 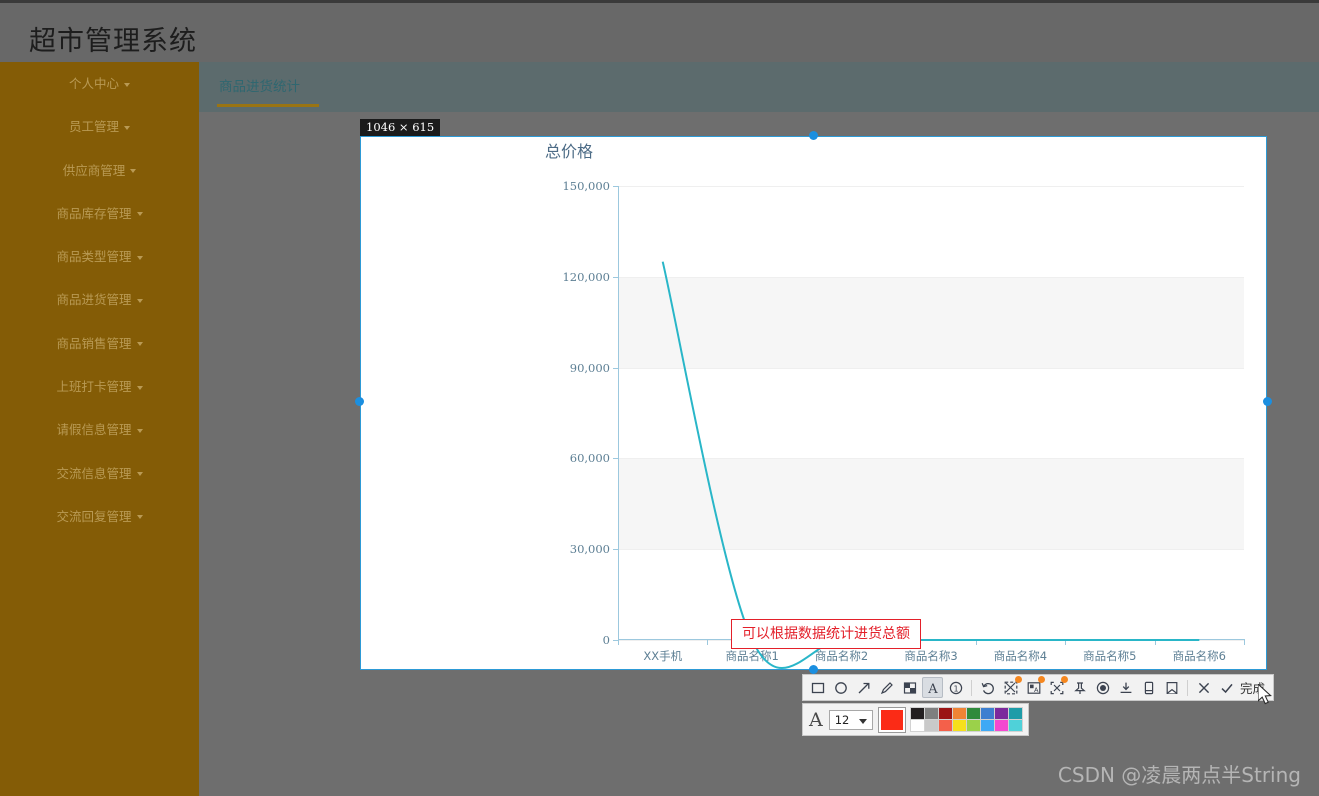 I want to click on sidebar-item-label: 交流回复管理, so click(x=94, y=516).